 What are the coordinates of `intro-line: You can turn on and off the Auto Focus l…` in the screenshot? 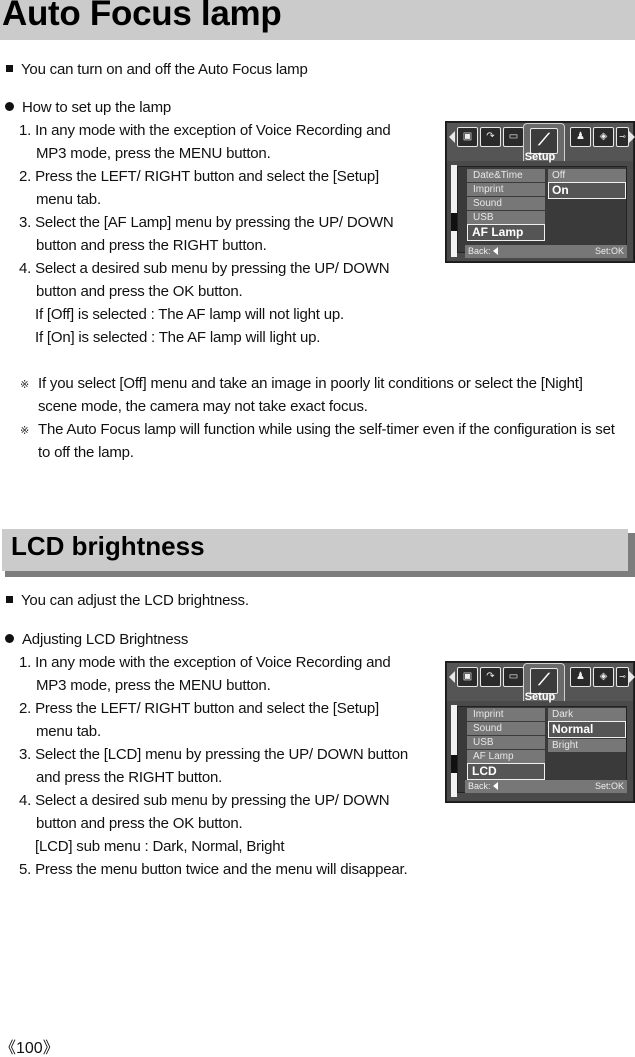 It's located at (157, 69).